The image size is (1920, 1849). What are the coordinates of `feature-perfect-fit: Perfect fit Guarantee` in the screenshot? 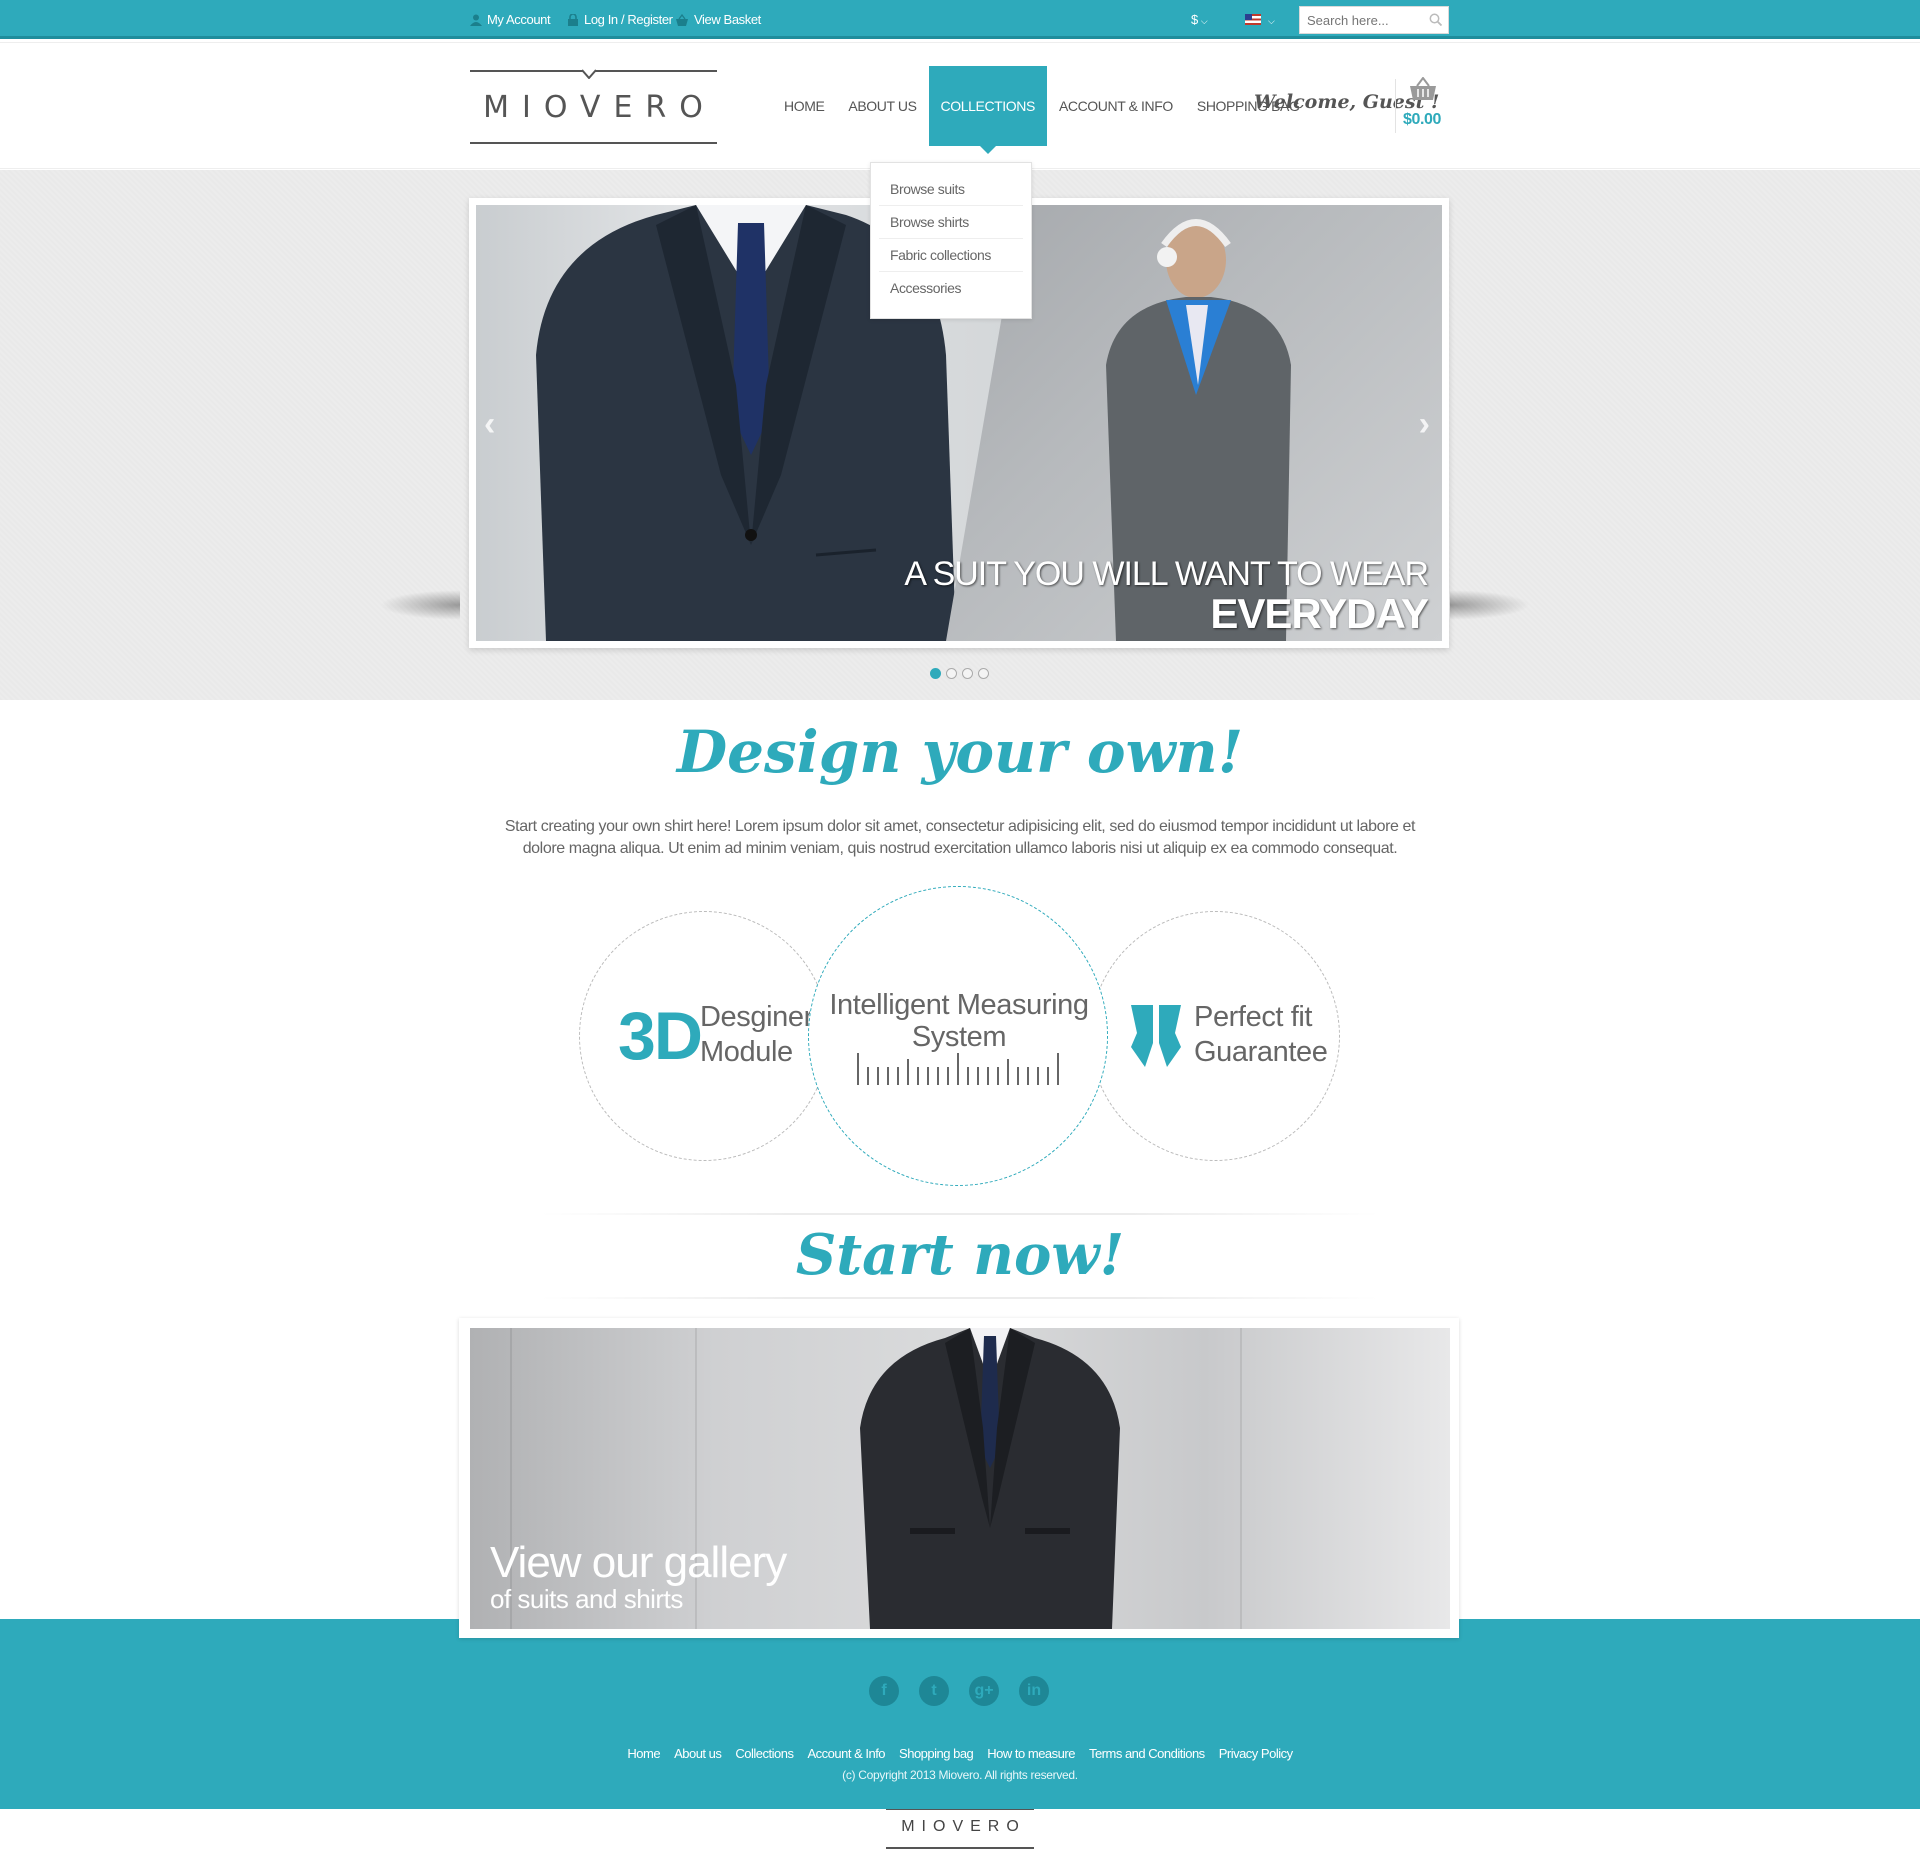 It's located at (1215, 1036).